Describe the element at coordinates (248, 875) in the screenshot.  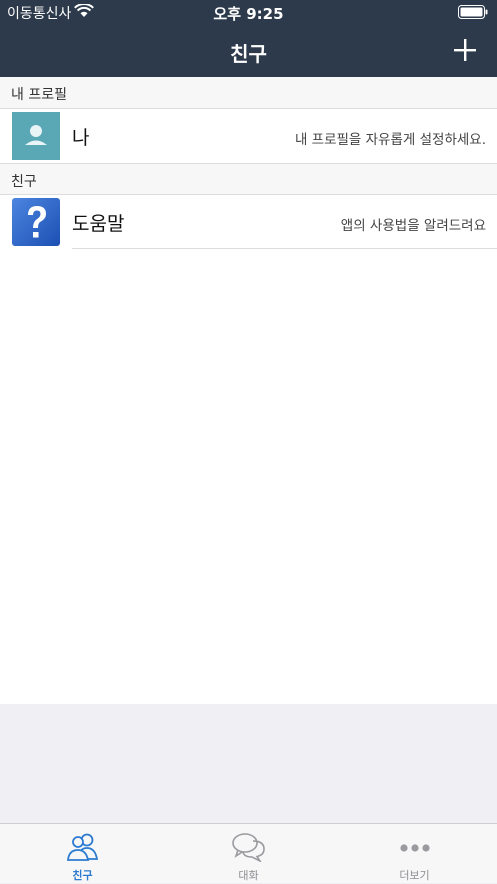
I see `tab-label: 대화` at that location.